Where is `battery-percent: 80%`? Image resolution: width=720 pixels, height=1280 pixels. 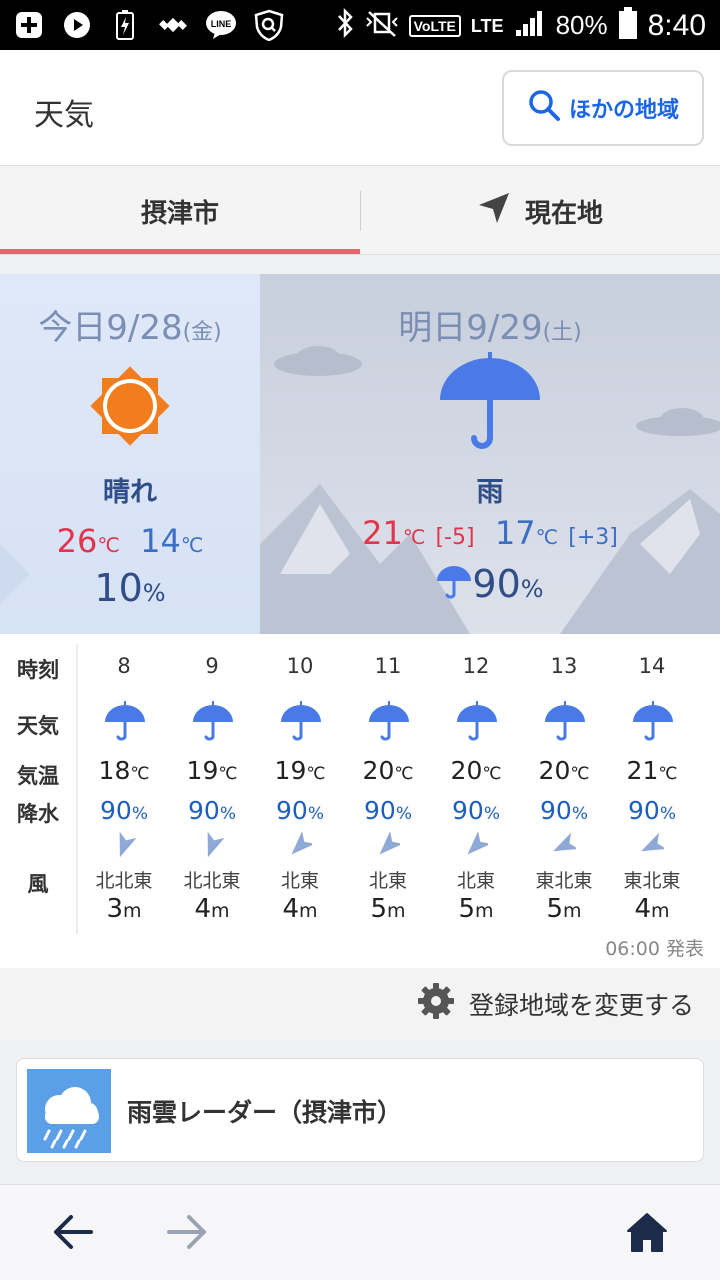 battery-percent: 80% is located at coordinates (581, 25).